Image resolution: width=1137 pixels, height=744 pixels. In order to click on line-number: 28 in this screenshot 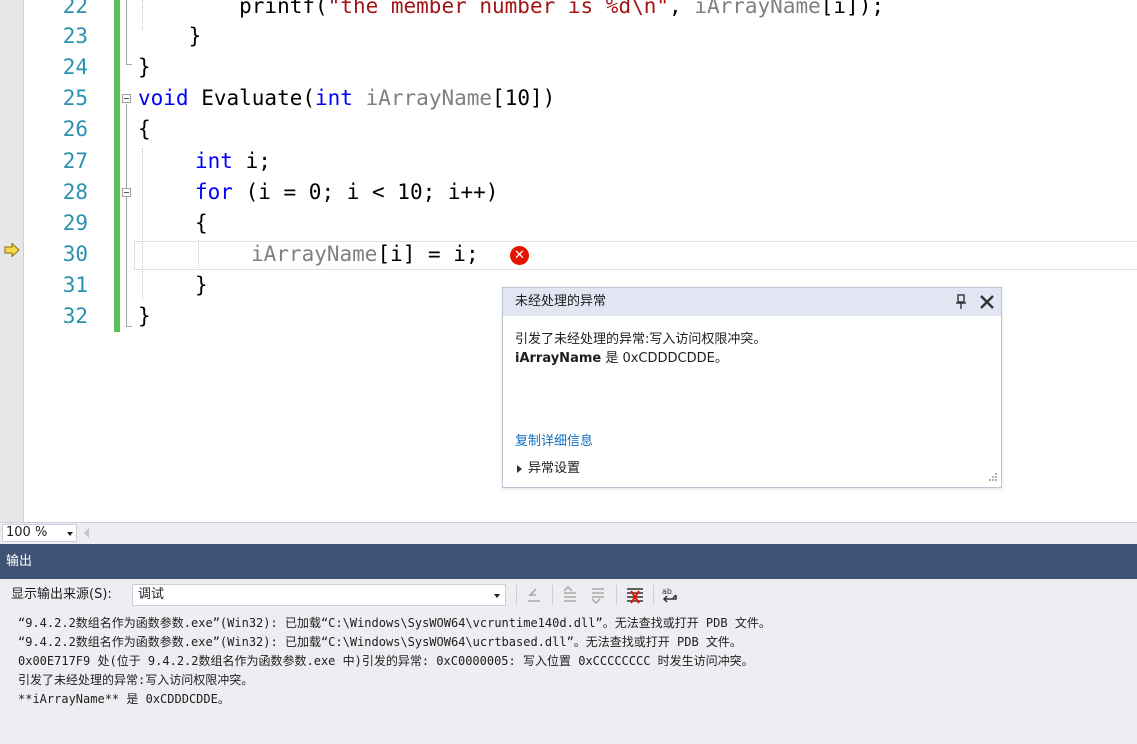, I will do `click(75, 192)`.